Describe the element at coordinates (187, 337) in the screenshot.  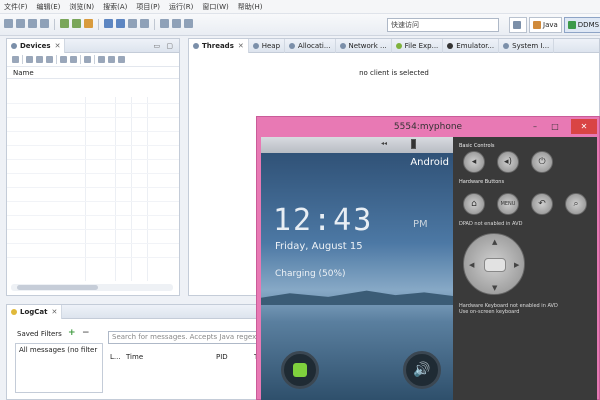
I see `logcat-search-input: Search for messages. Accepts Java regexe` at that location.